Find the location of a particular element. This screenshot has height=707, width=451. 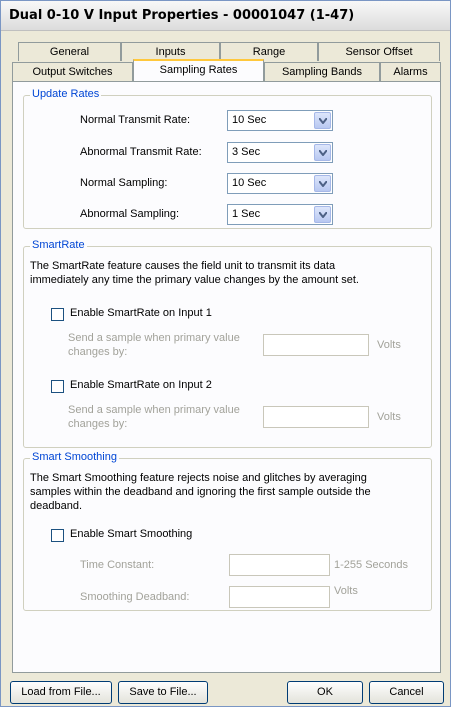

normal-transmit-rate-value: 10 Sec is located at coordinates (249, 120).